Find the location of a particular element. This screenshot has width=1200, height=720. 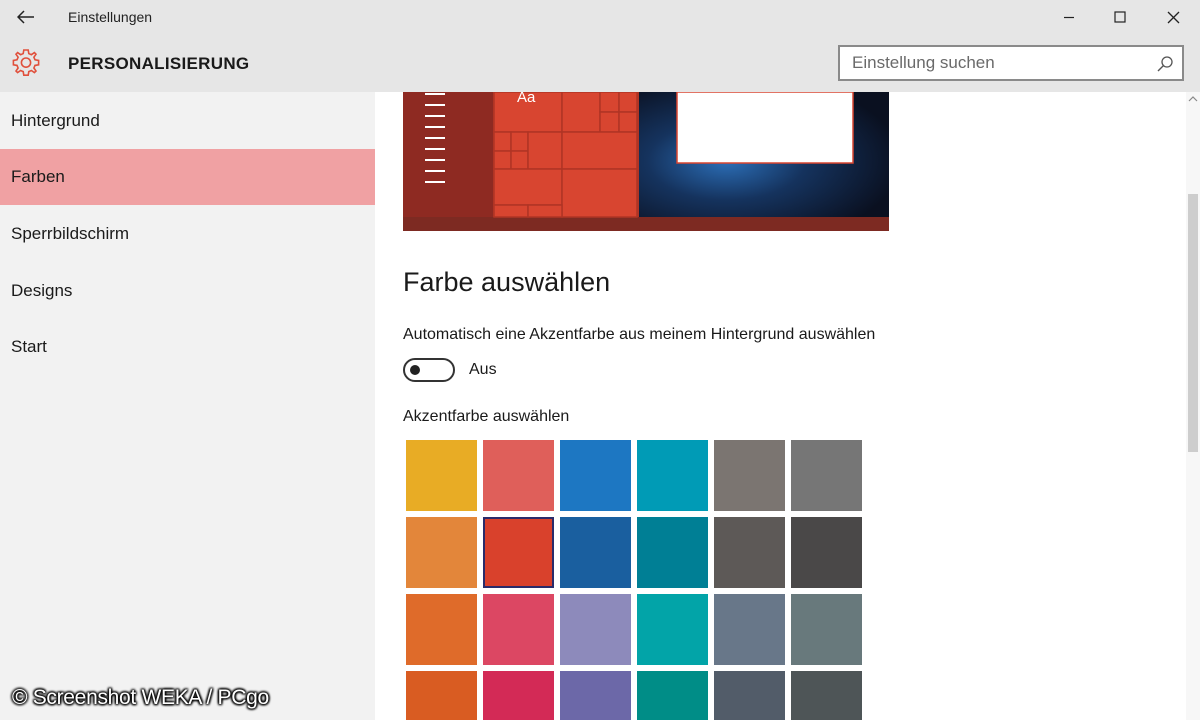

sidebar-item-label: Designs is located at coordinates (42, 290).